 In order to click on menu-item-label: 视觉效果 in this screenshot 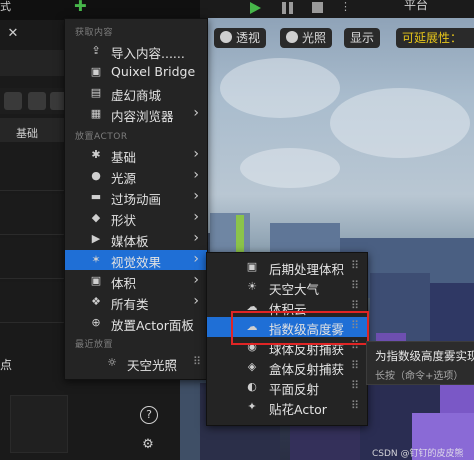, I will do `click(136, 262)`.